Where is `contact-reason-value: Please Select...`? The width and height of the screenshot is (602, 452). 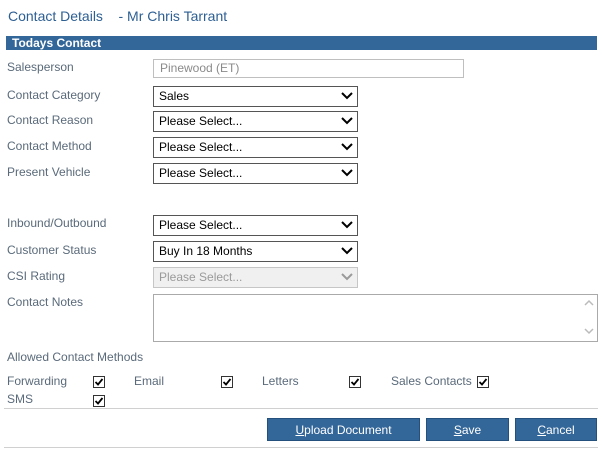 contact-reason-value: Please Select... is located at coordinates (201, 121).